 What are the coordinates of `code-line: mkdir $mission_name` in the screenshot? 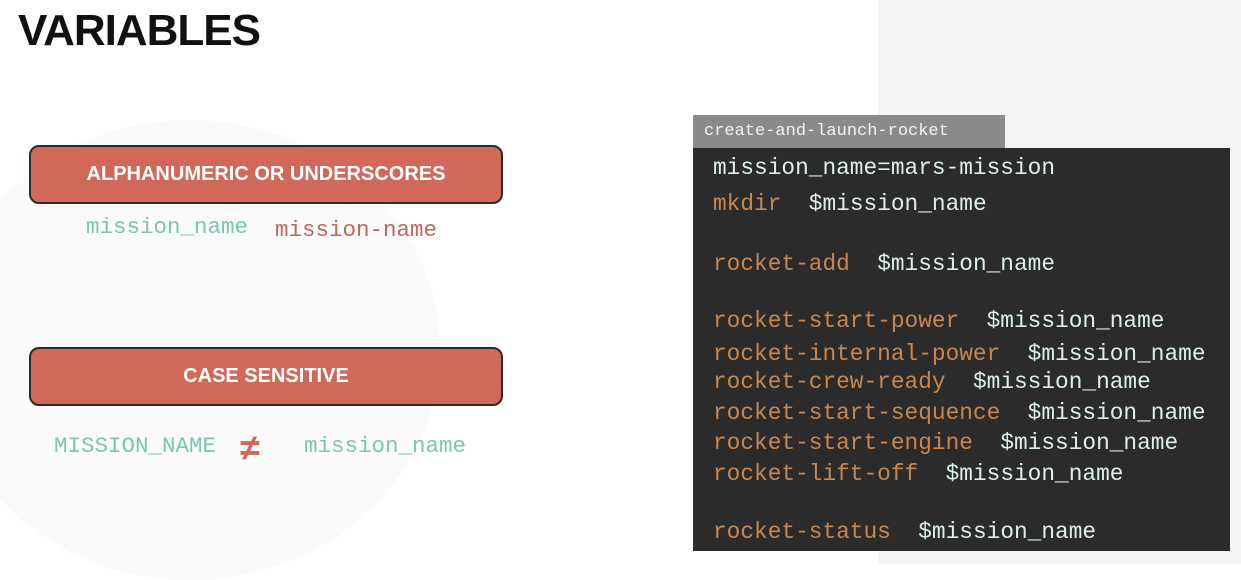 It's located at (850, 204).